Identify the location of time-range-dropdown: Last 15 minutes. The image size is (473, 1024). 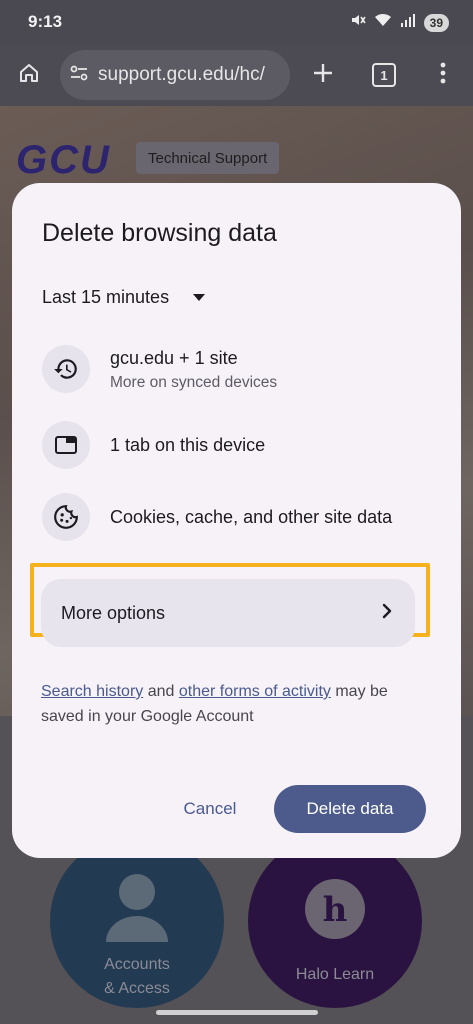
(124, 297).